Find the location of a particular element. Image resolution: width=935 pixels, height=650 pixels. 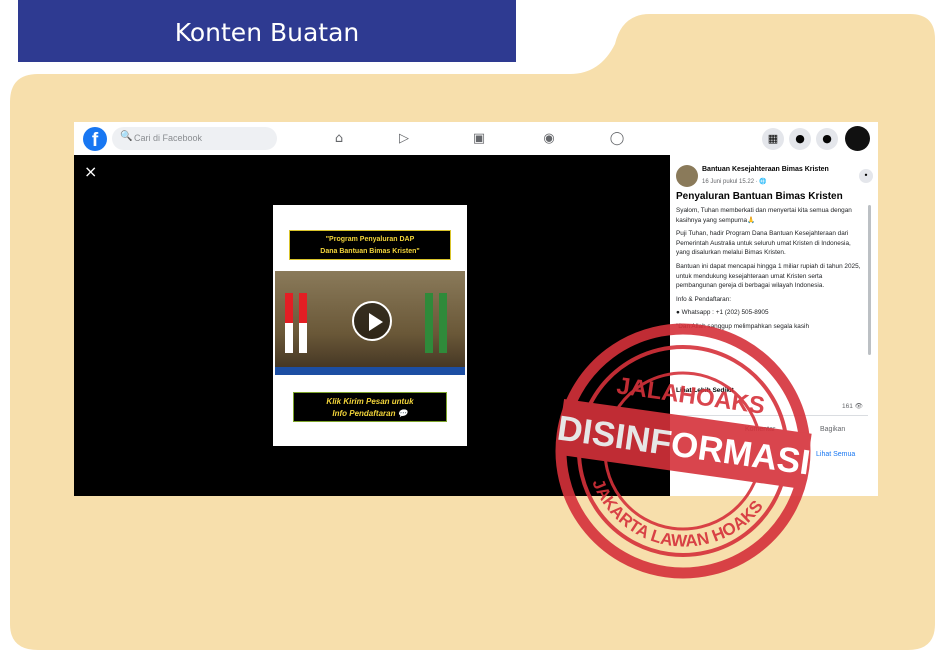

messenger-icon: ● is located at coordinates (800, 139).